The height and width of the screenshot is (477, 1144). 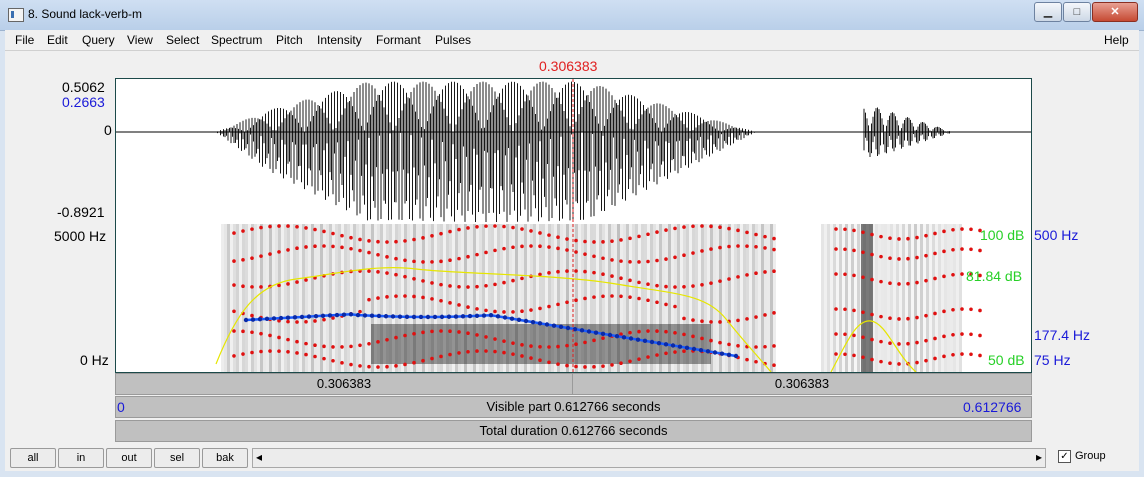 I want to click on group-checkbox: ✓, so click(x=1064, y=456).